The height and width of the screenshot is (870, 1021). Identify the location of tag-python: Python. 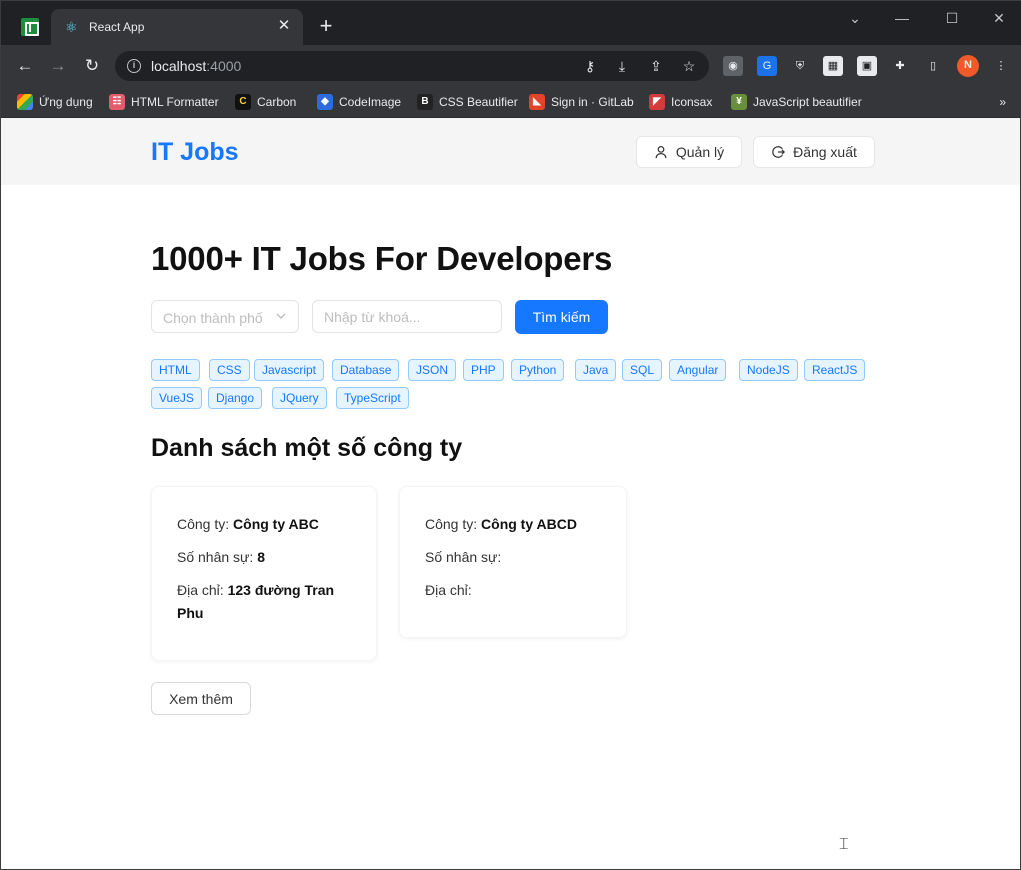
(538, 370).